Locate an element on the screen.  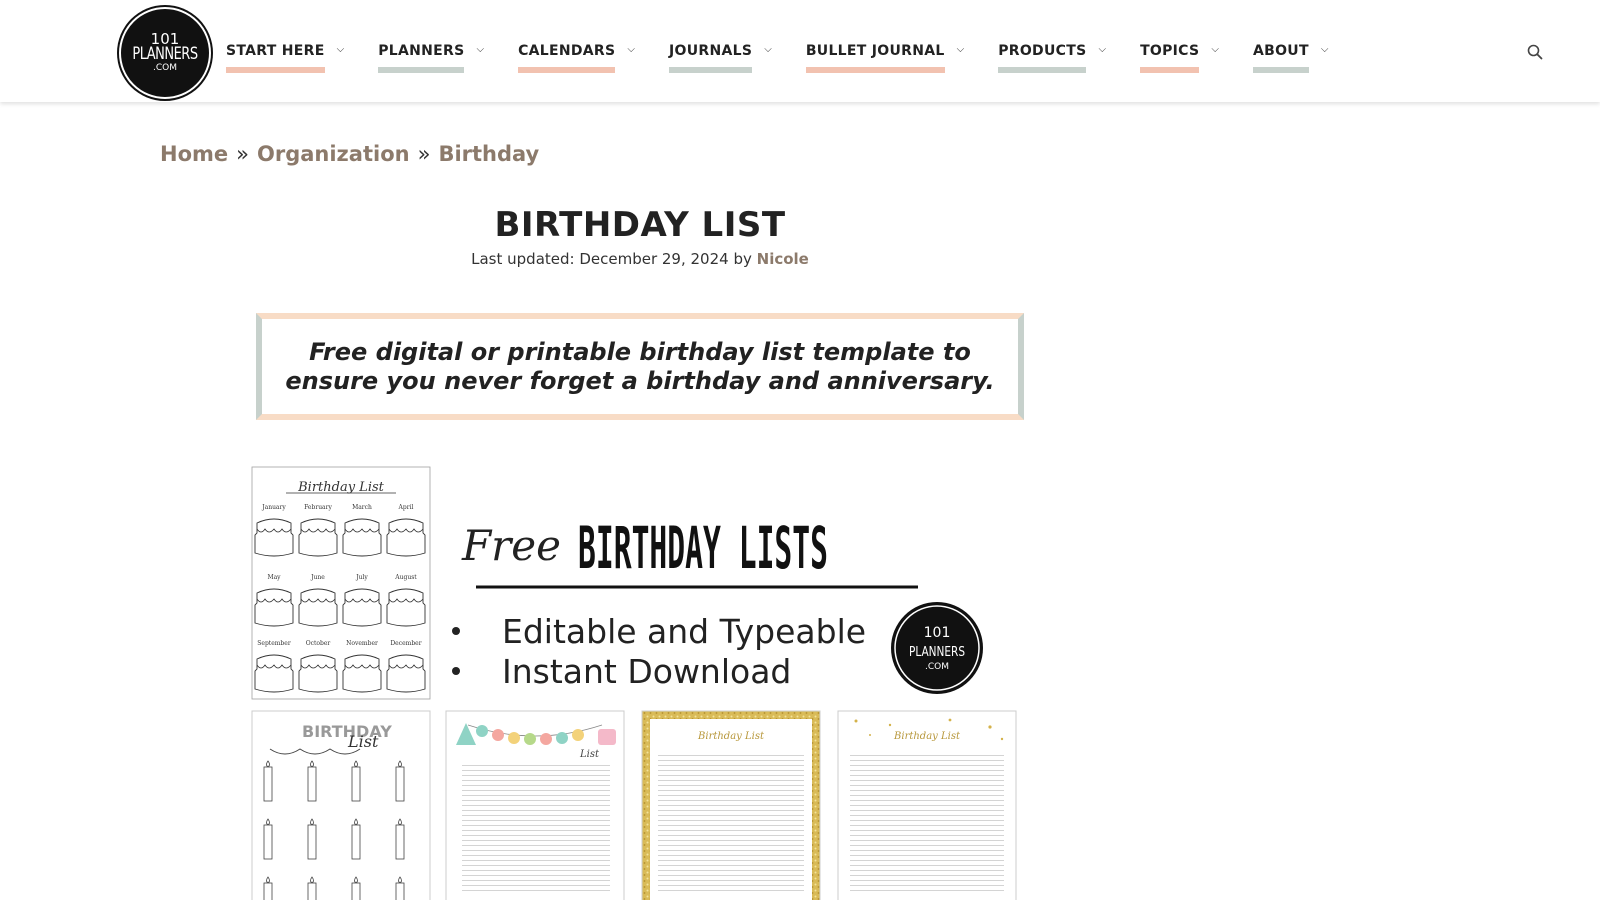
hero-logo-domain: .COM is located at coordinates (937, 667).